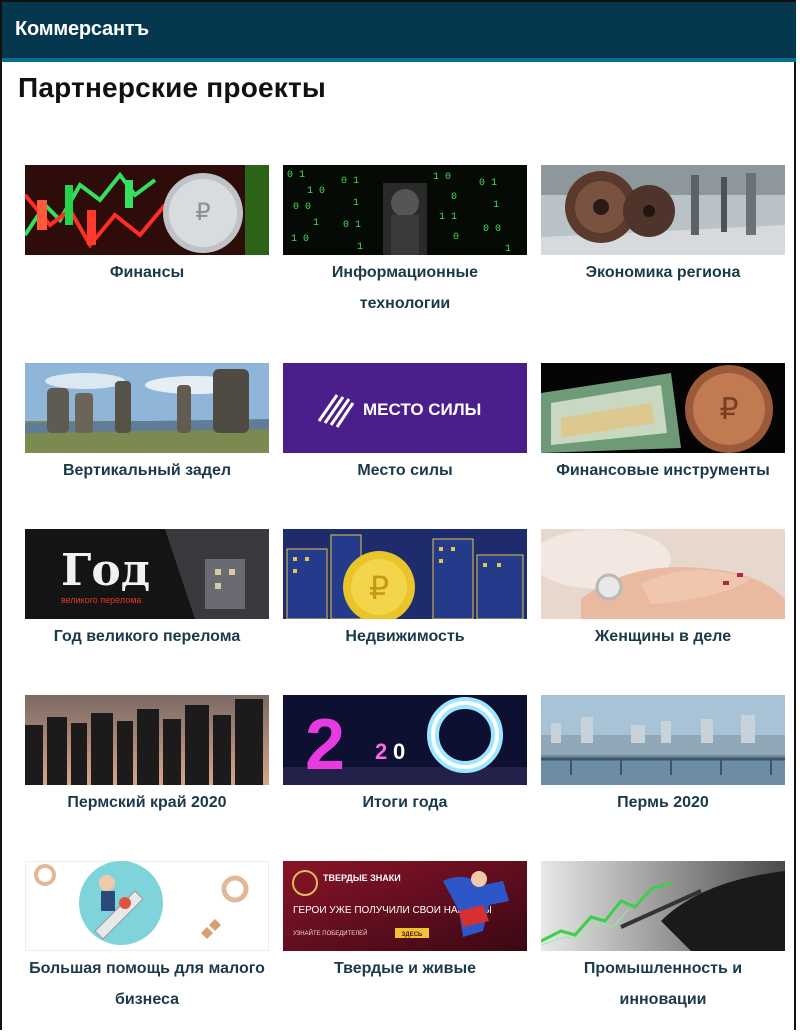  What do you see at coordinates (405, 288) in the screenshot?
I see `project-label: Информационные технологии` at bounding box center [405, 288].